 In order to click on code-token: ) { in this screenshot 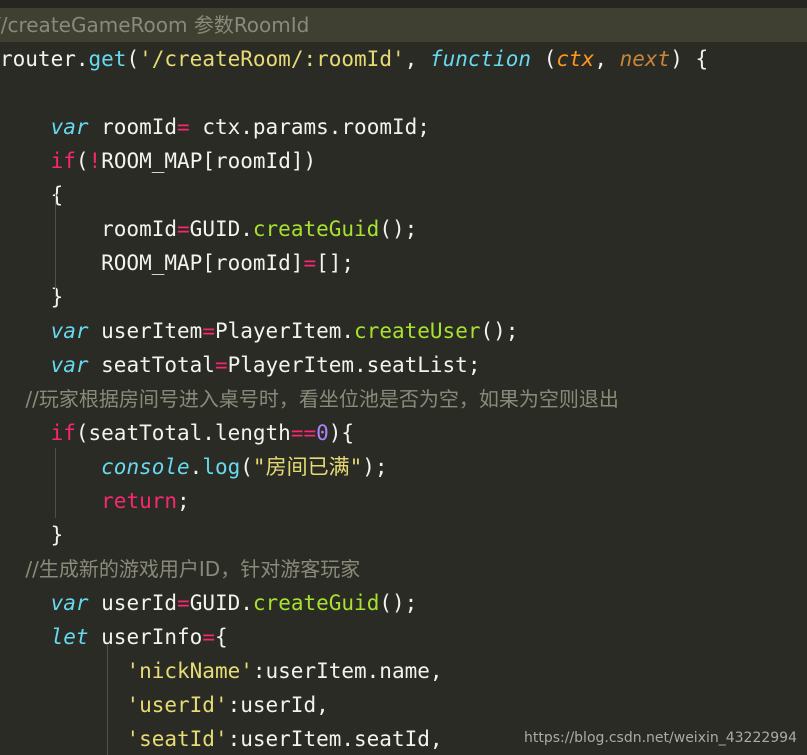, I will do `click(689, 59)`.